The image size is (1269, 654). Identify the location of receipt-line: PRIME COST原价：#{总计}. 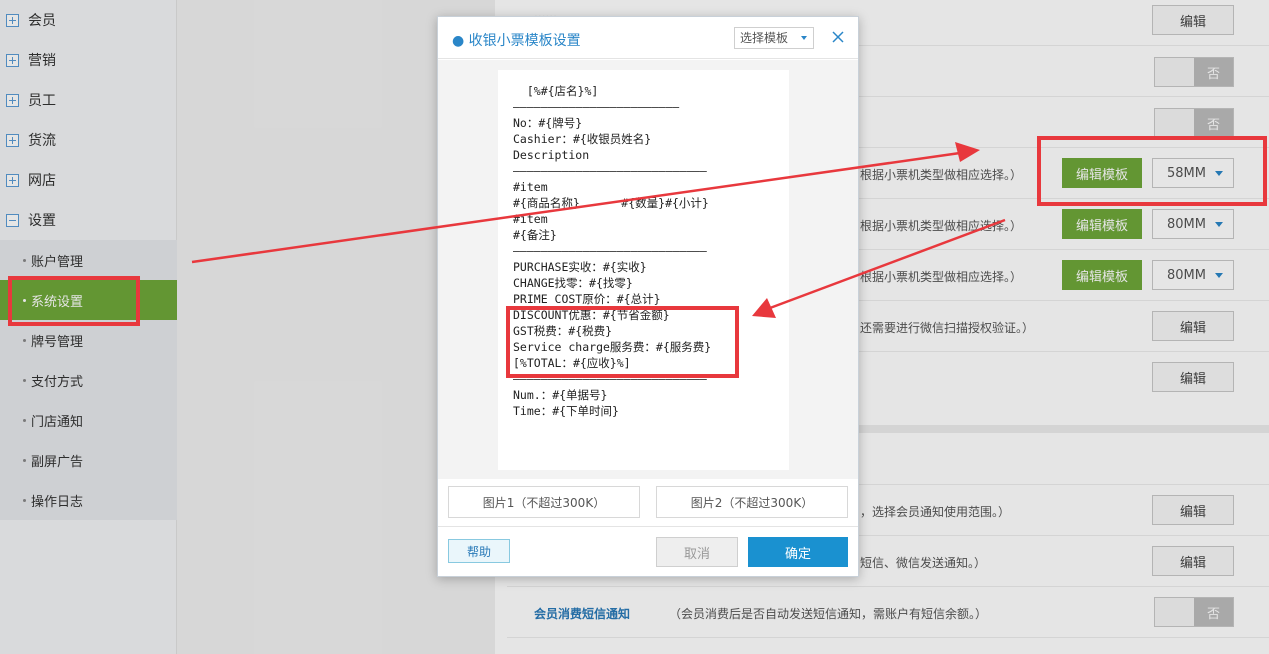
(587, 299).